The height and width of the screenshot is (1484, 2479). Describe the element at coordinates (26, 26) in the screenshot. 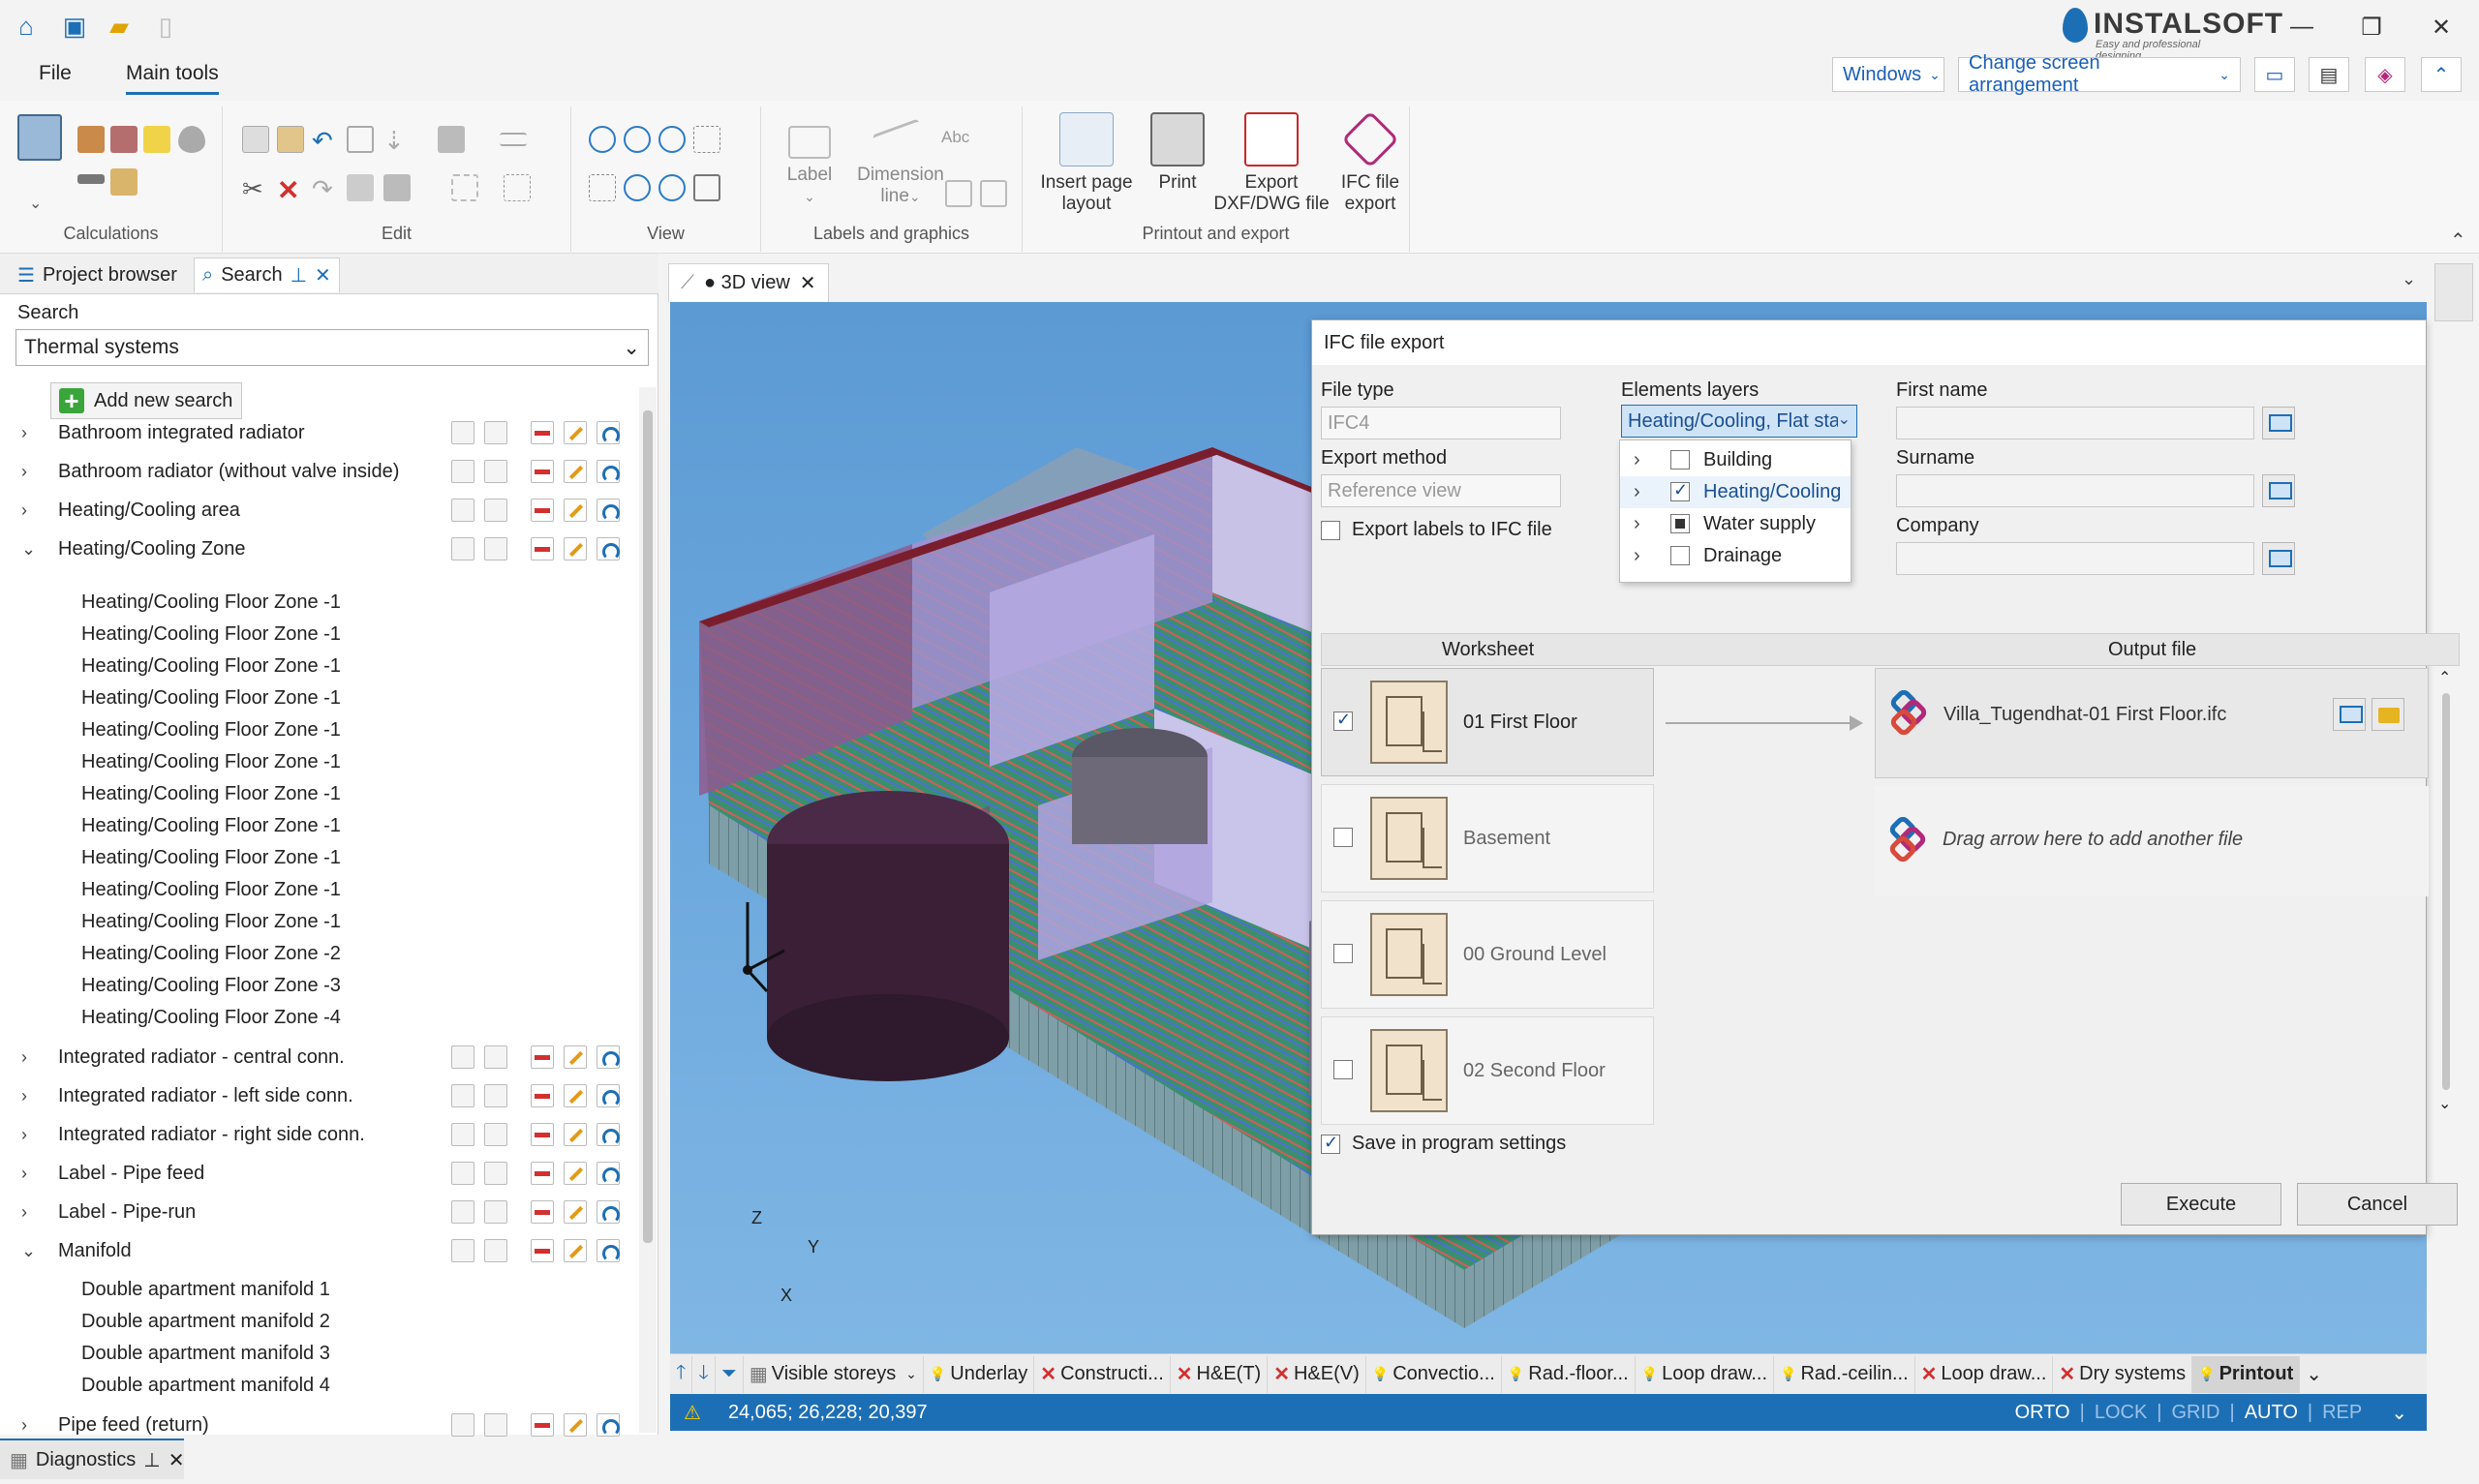

I see `home-icon: ⌂` at that location.